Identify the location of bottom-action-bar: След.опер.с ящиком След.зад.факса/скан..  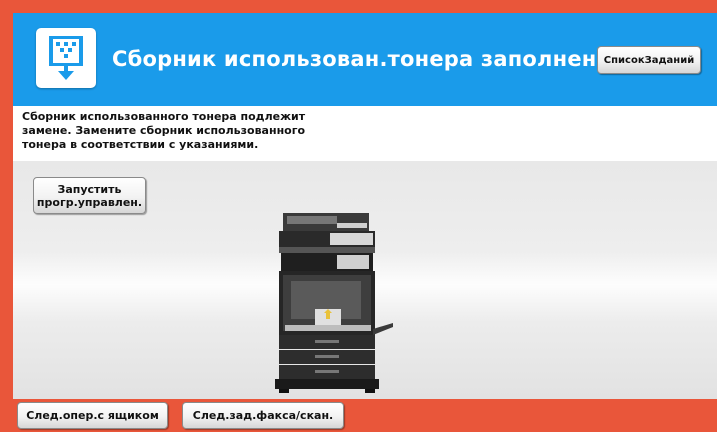
(365, 415).